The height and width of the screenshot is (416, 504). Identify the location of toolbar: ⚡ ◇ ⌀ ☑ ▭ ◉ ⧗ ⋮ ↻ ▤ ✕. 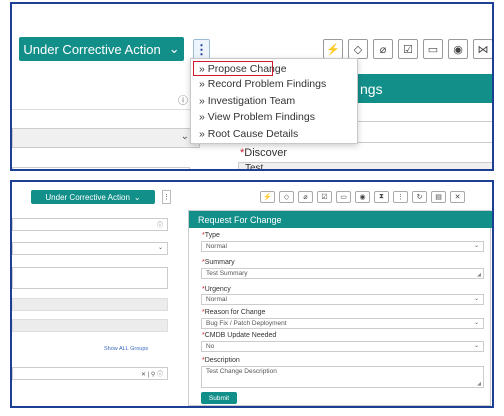
(362, 197).